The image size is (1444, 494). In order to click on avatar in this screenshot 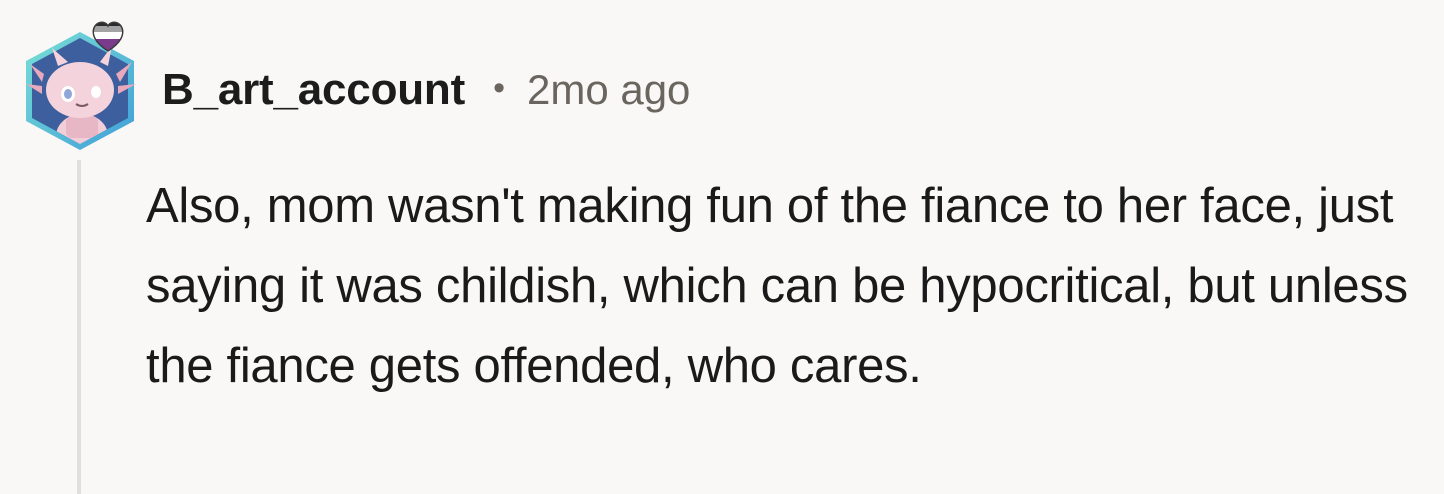, I will do `click(81, 82)`.